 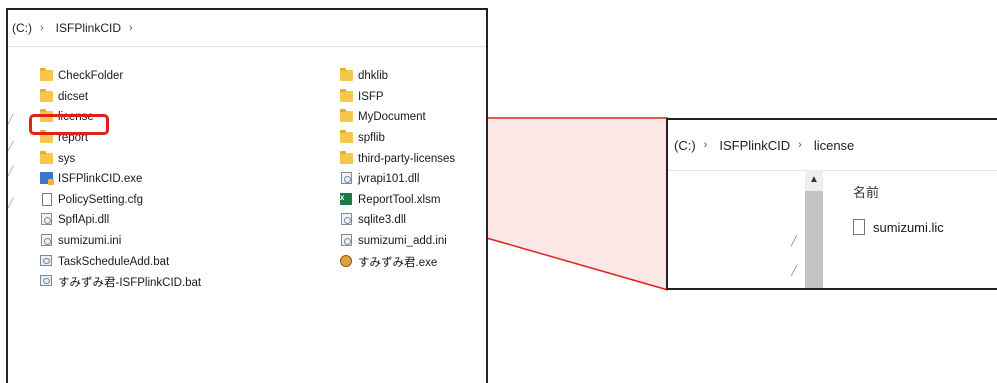 I want to click on file-label: CheckFolder, so click(x=91, y=76).